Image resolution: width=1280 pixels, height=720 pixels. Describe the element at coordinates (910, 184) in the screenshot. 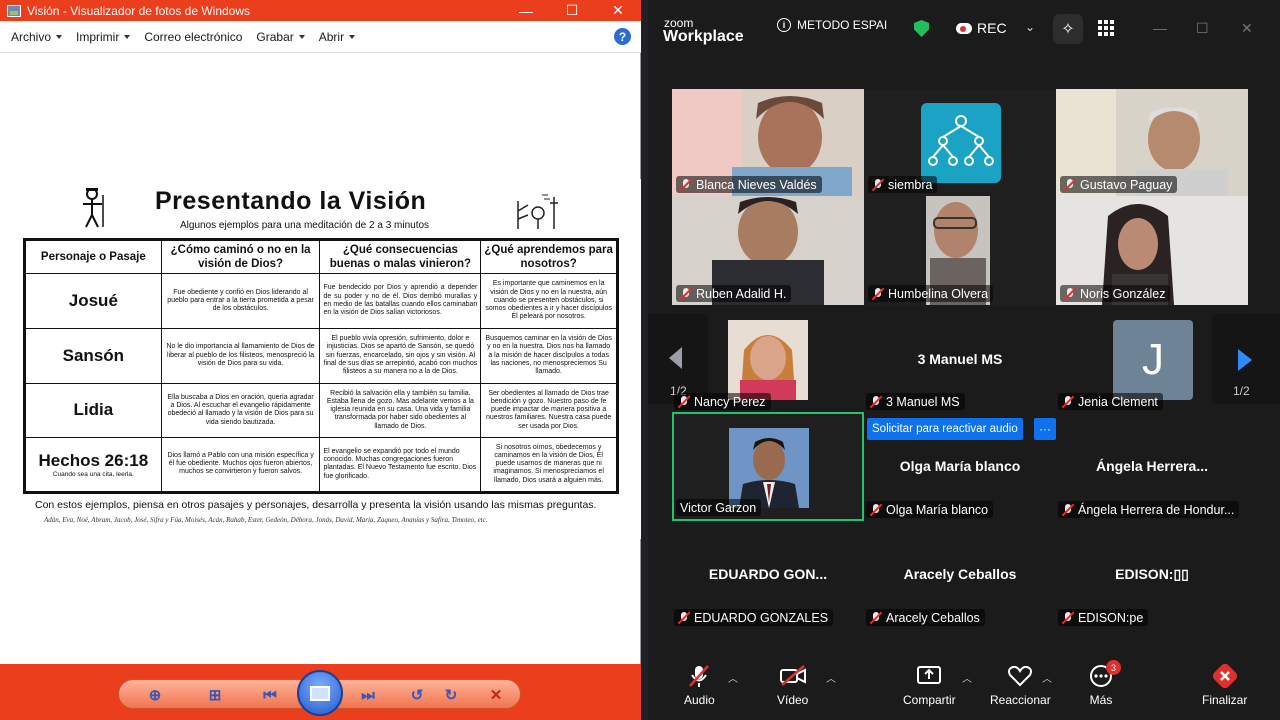

I see `participant-name: siembra` at that location.